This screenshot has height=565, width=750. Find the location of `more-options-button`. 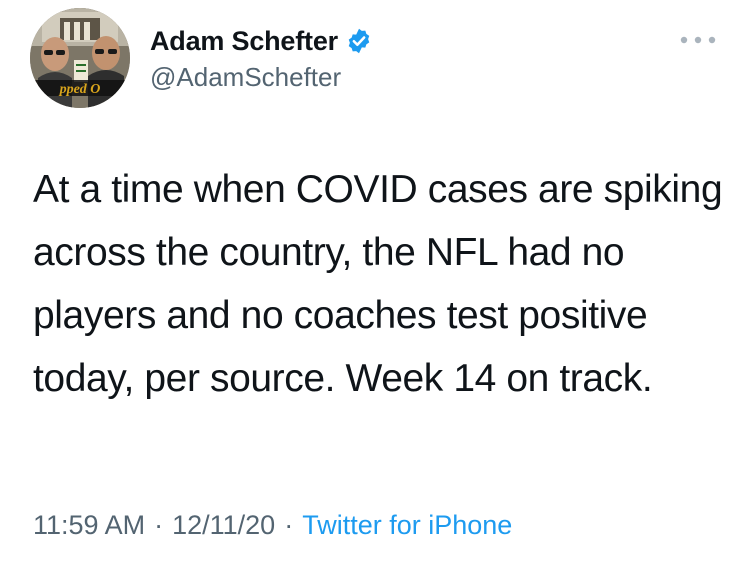

more-options-button is located at coordinates (698, 40).